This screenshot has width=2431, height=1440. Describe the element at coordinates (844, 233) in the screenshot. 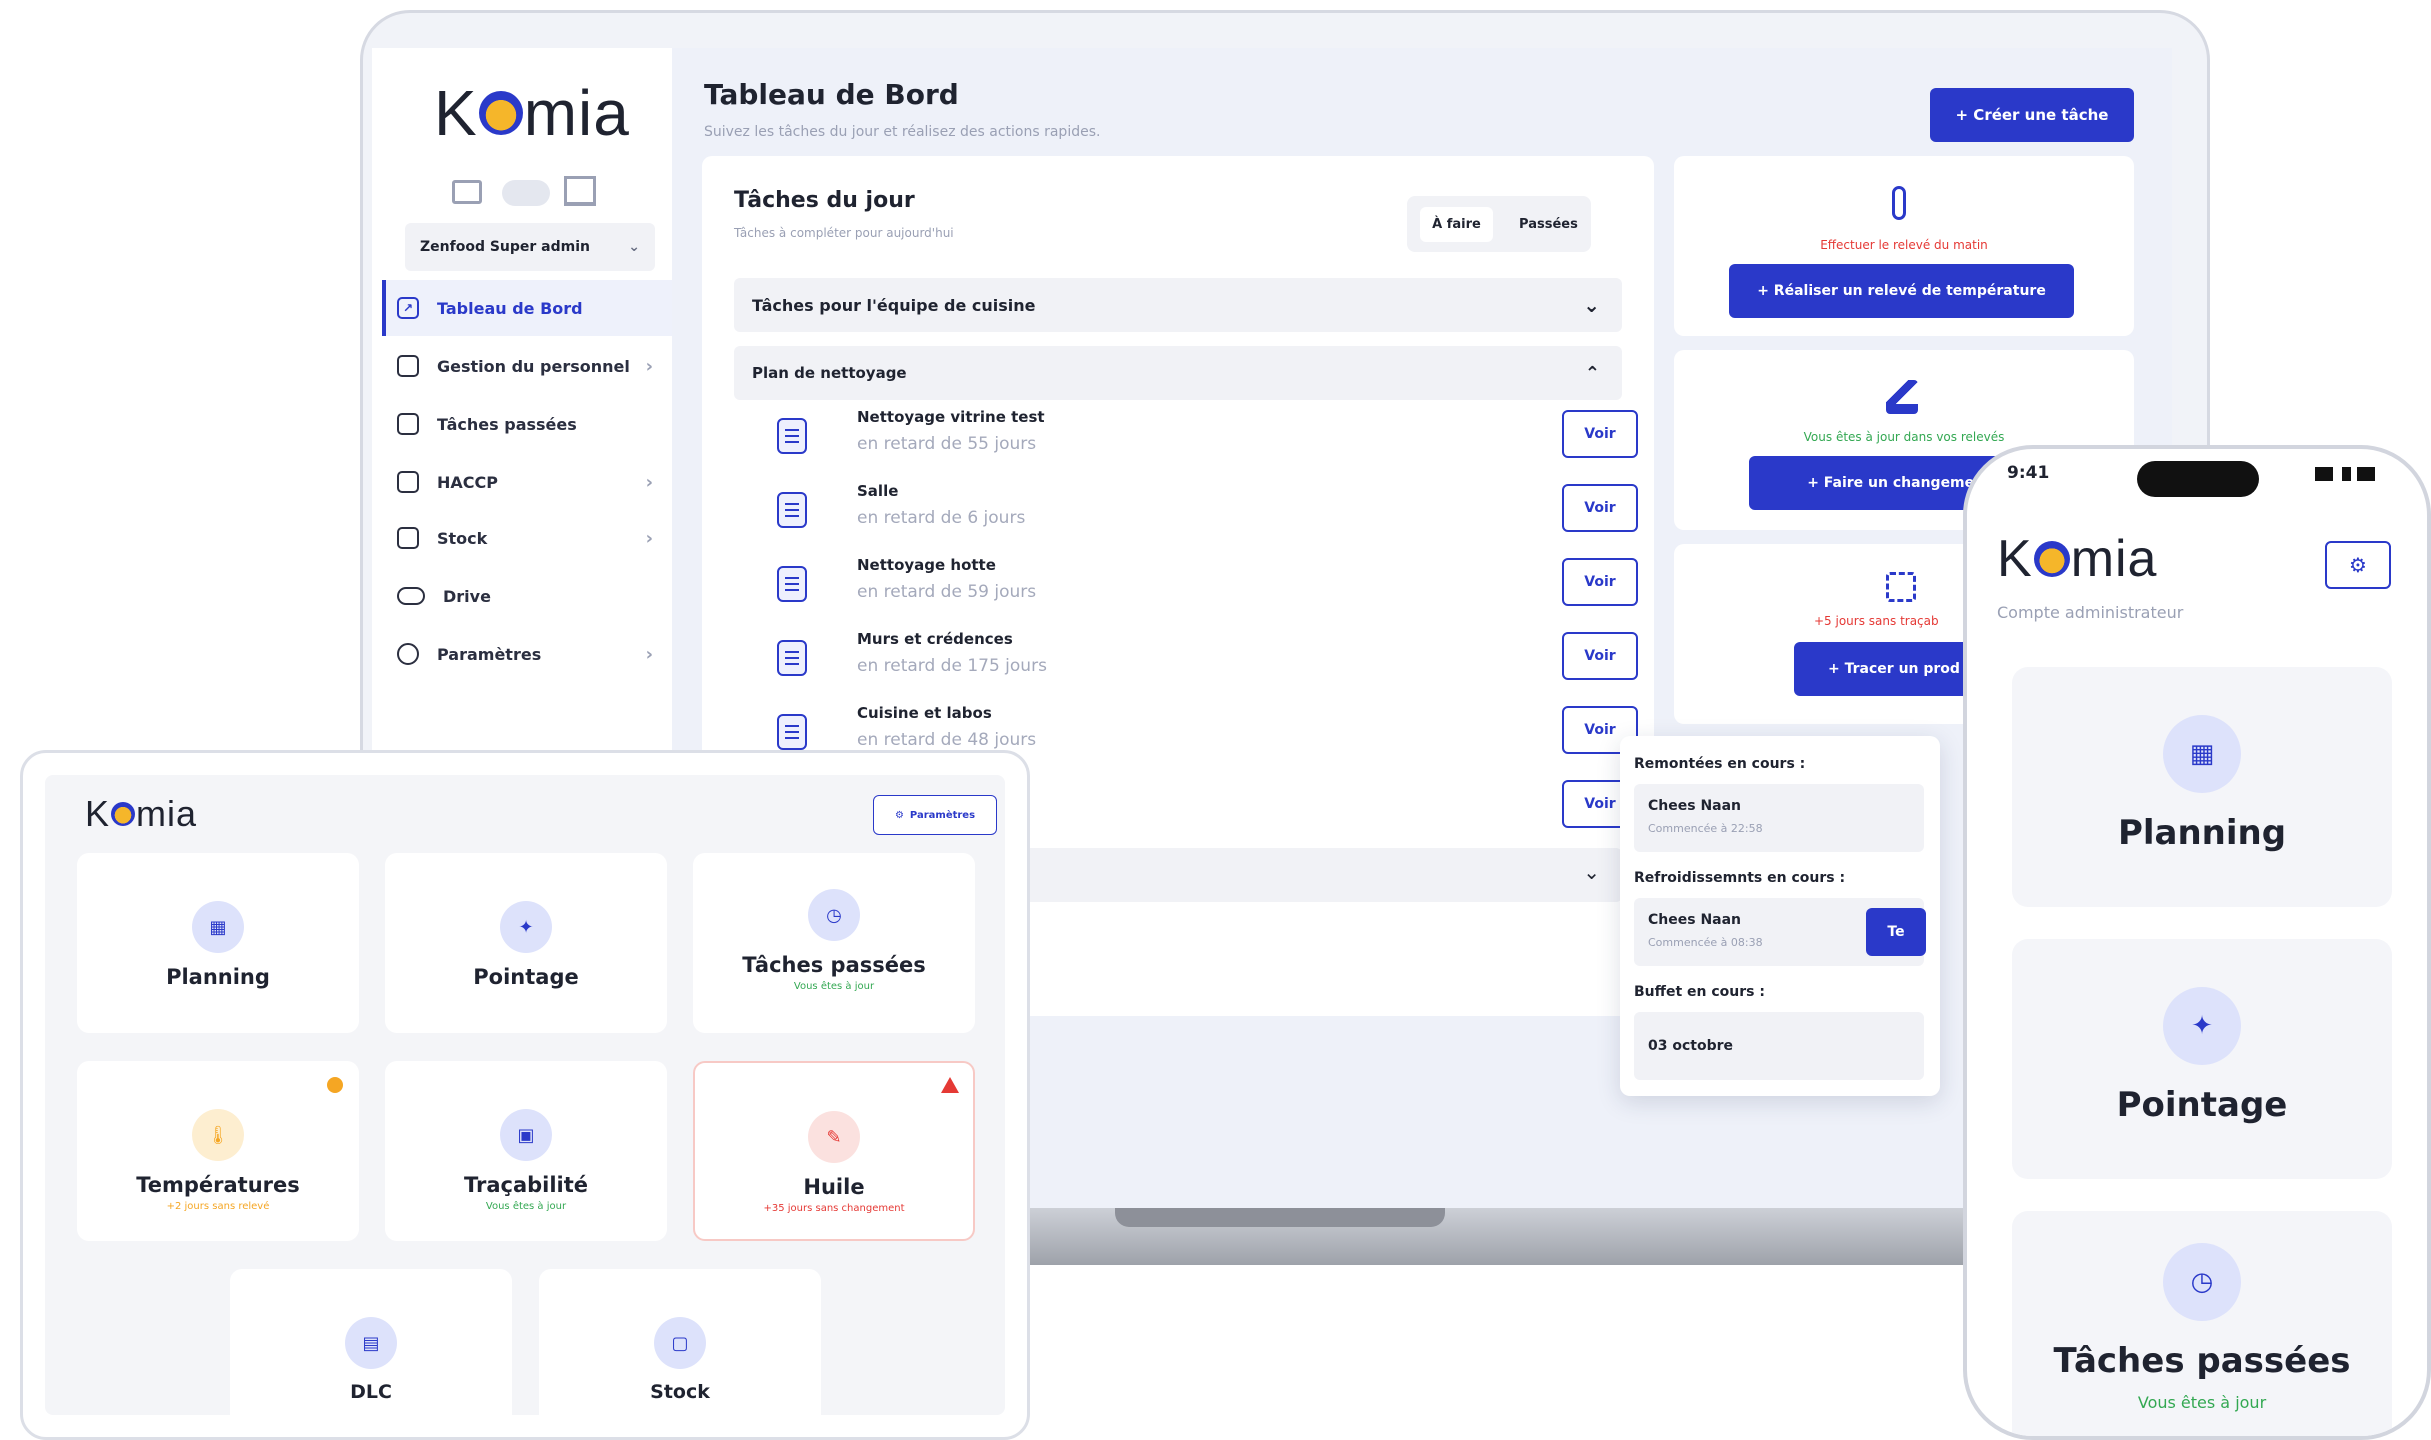

I see `tasks-subtitle: Tâches à compléter pour aujourd'hui` at that location.